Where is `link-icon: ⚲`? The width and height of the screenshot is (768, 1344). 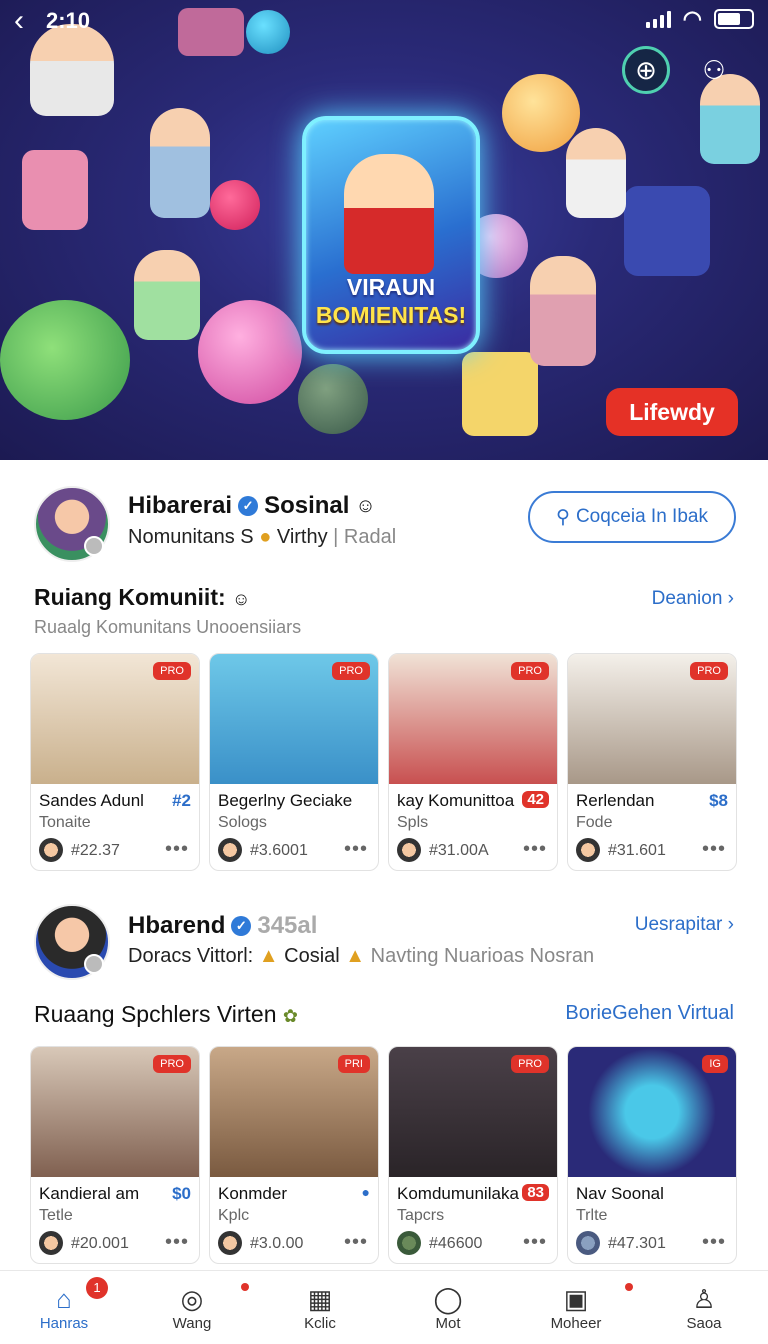
link-icon: ⚲ is located at coordinates (563, 517).